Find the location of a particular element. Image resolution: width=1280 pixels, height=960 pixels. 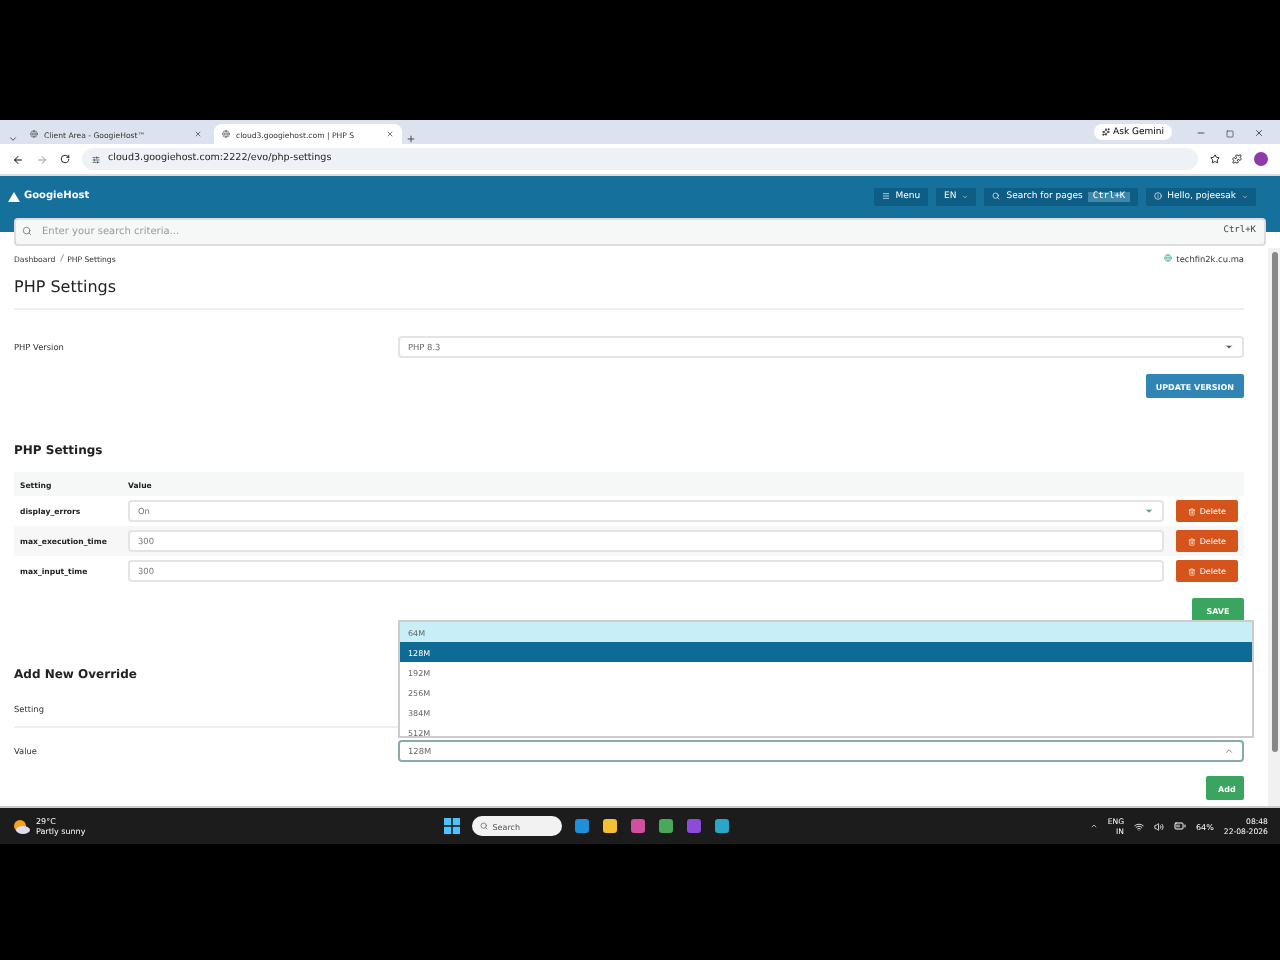

scrollbar-thumb is located at coordinates (1274, 502).